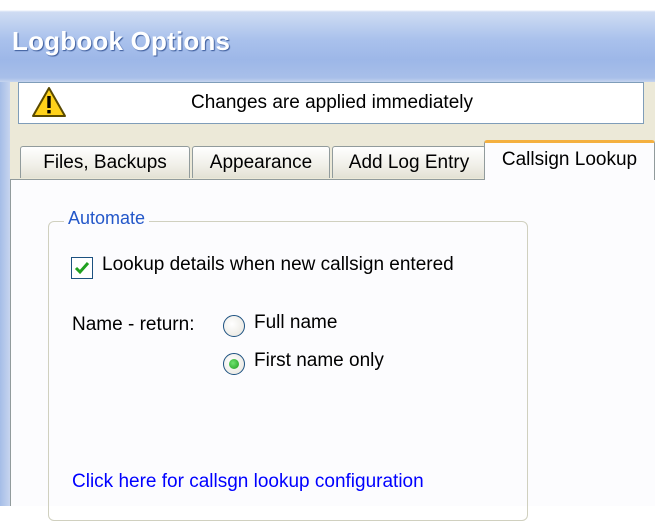  I want to click on lookup-details-checkbox, so click(82, 268).